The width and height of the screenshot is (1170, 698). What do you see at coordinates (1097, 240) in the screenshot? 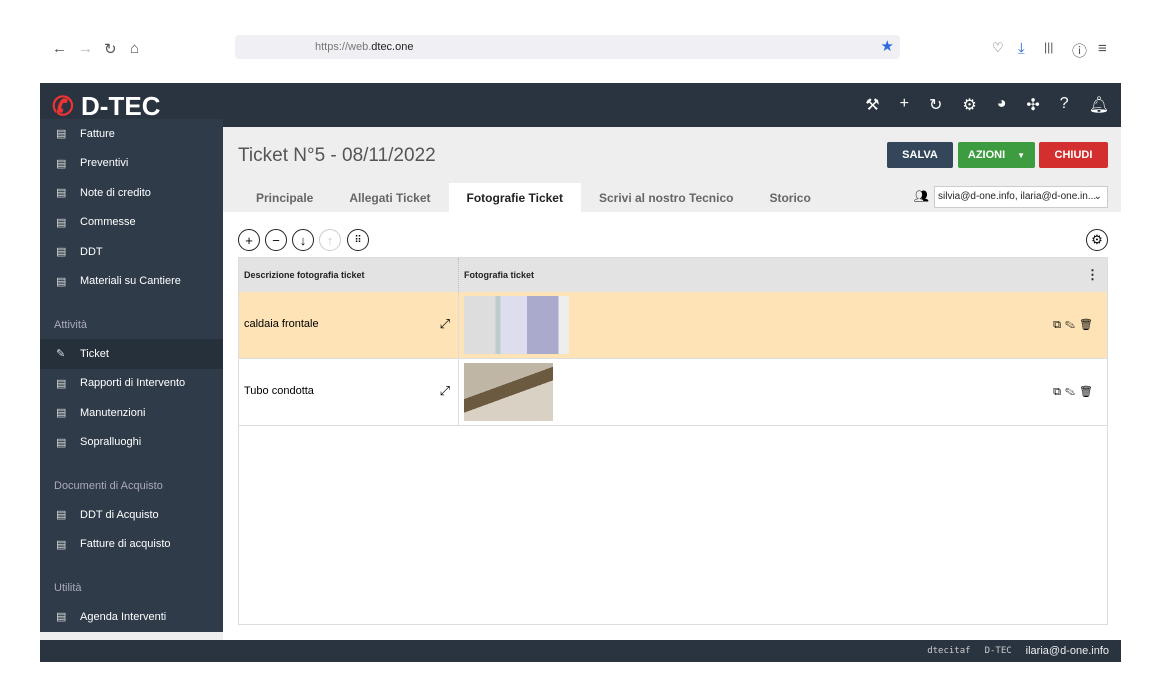
I see `settings-icon: ⚙` at bounding box center [1097, 240].